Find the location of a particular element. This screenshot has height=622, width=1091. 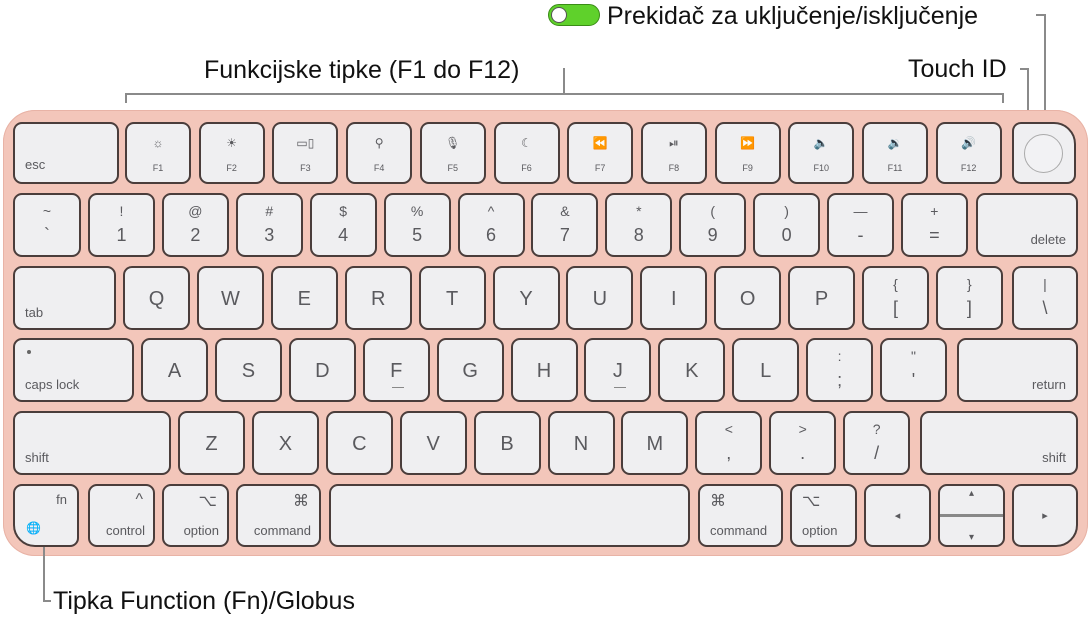

v-key: V is located at coordinates (433, 443).